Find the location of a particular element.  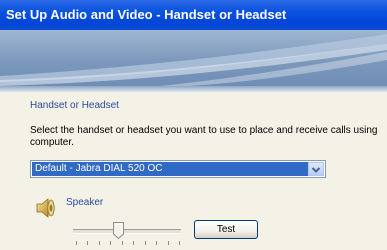

device-select-value: Default - Jabra DIAL 520 OC is located at coordinates (170, 169).